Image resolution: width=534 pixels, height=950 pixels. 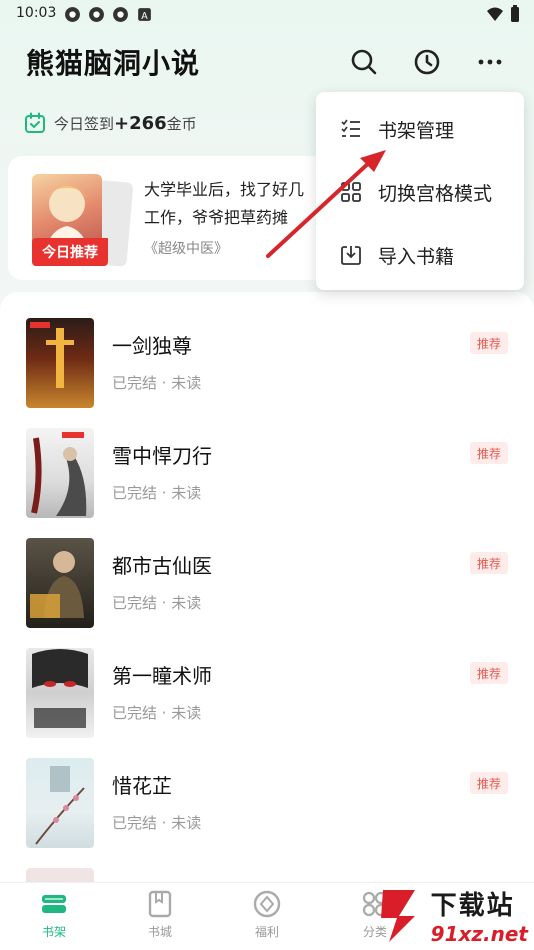 What do you see at coordinates (416, 130) in the screenshot?
I see `menu-item-label: 书架管理` at bounding box center [416, 130].